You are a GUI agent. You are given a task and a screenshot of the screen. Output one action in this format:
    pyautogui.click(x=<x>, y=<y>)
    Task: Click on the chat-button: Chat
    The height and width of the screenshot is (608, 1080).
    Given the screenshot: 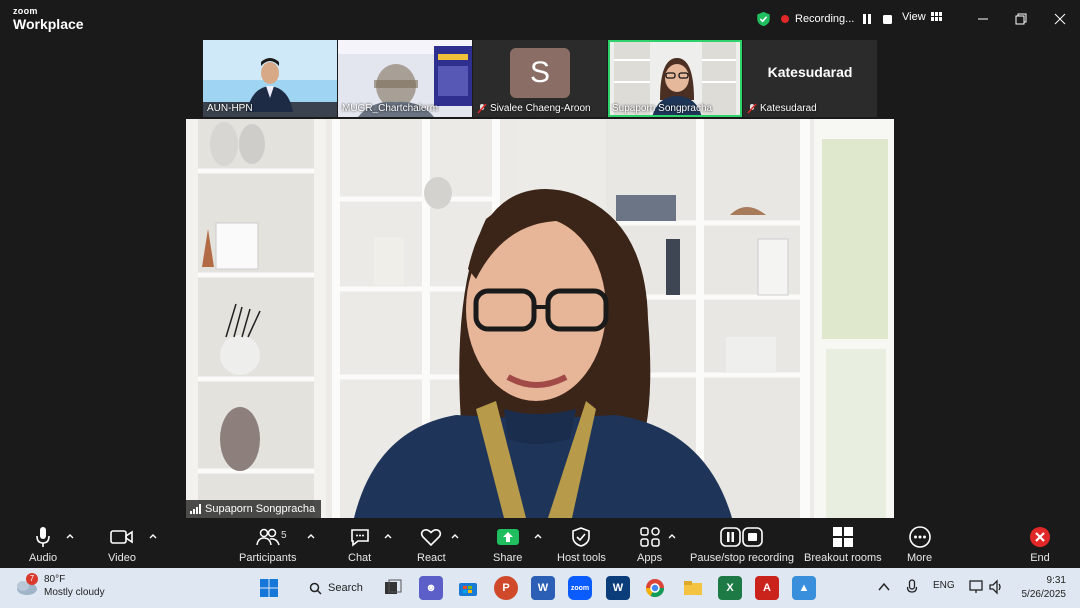 What is the action you would take?
    pyautogui.click(x=359, y=544)
    